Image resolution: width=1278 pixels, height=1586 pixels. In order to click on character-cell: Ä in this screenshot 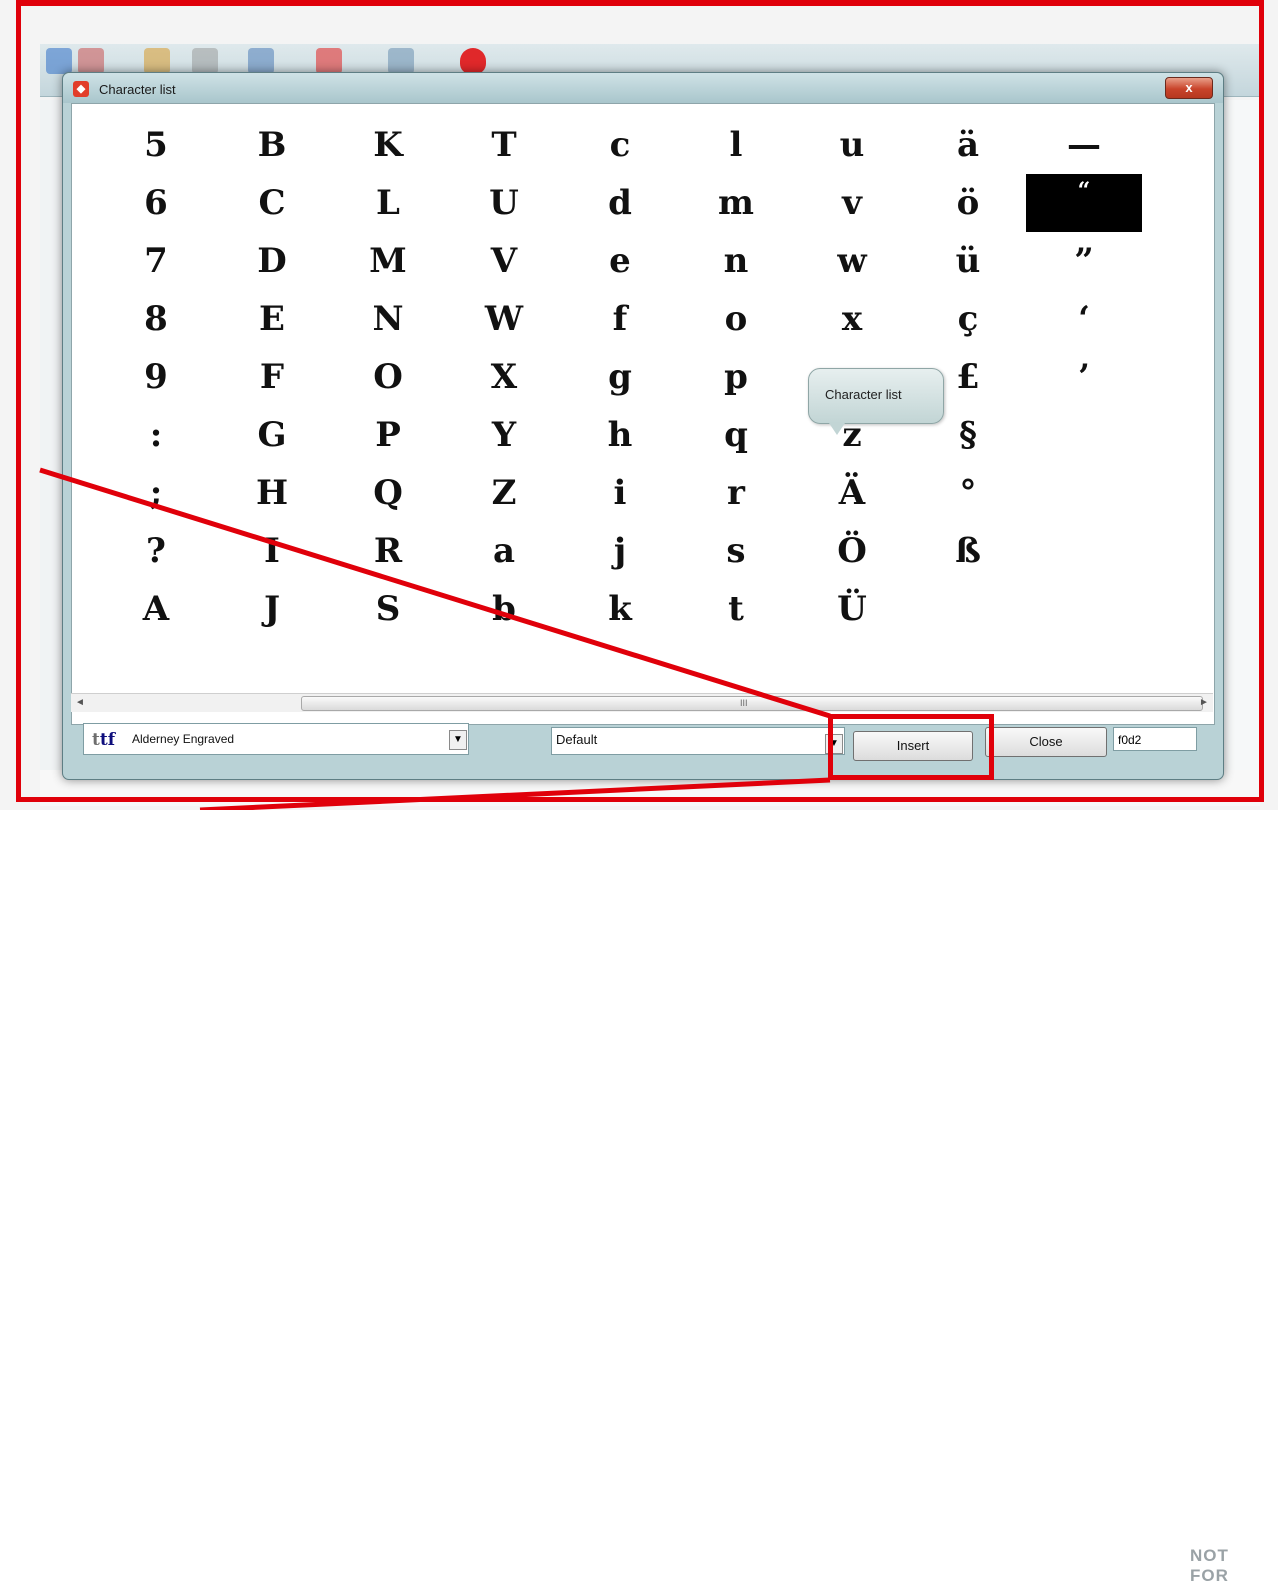, I will do `click(852, 493)`.